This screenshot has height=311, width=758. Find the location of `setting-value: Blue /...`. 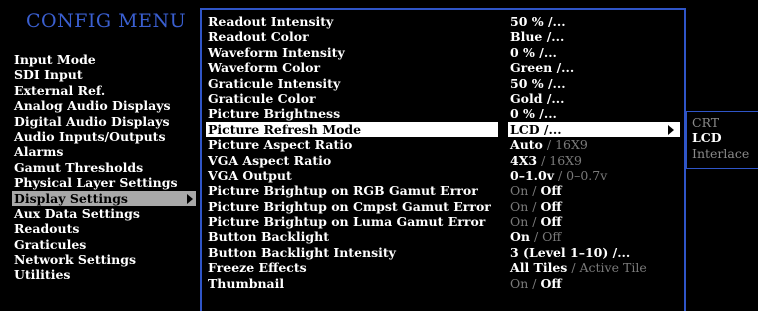

setting-value: Blue /... is located at coordinates (537, 36).